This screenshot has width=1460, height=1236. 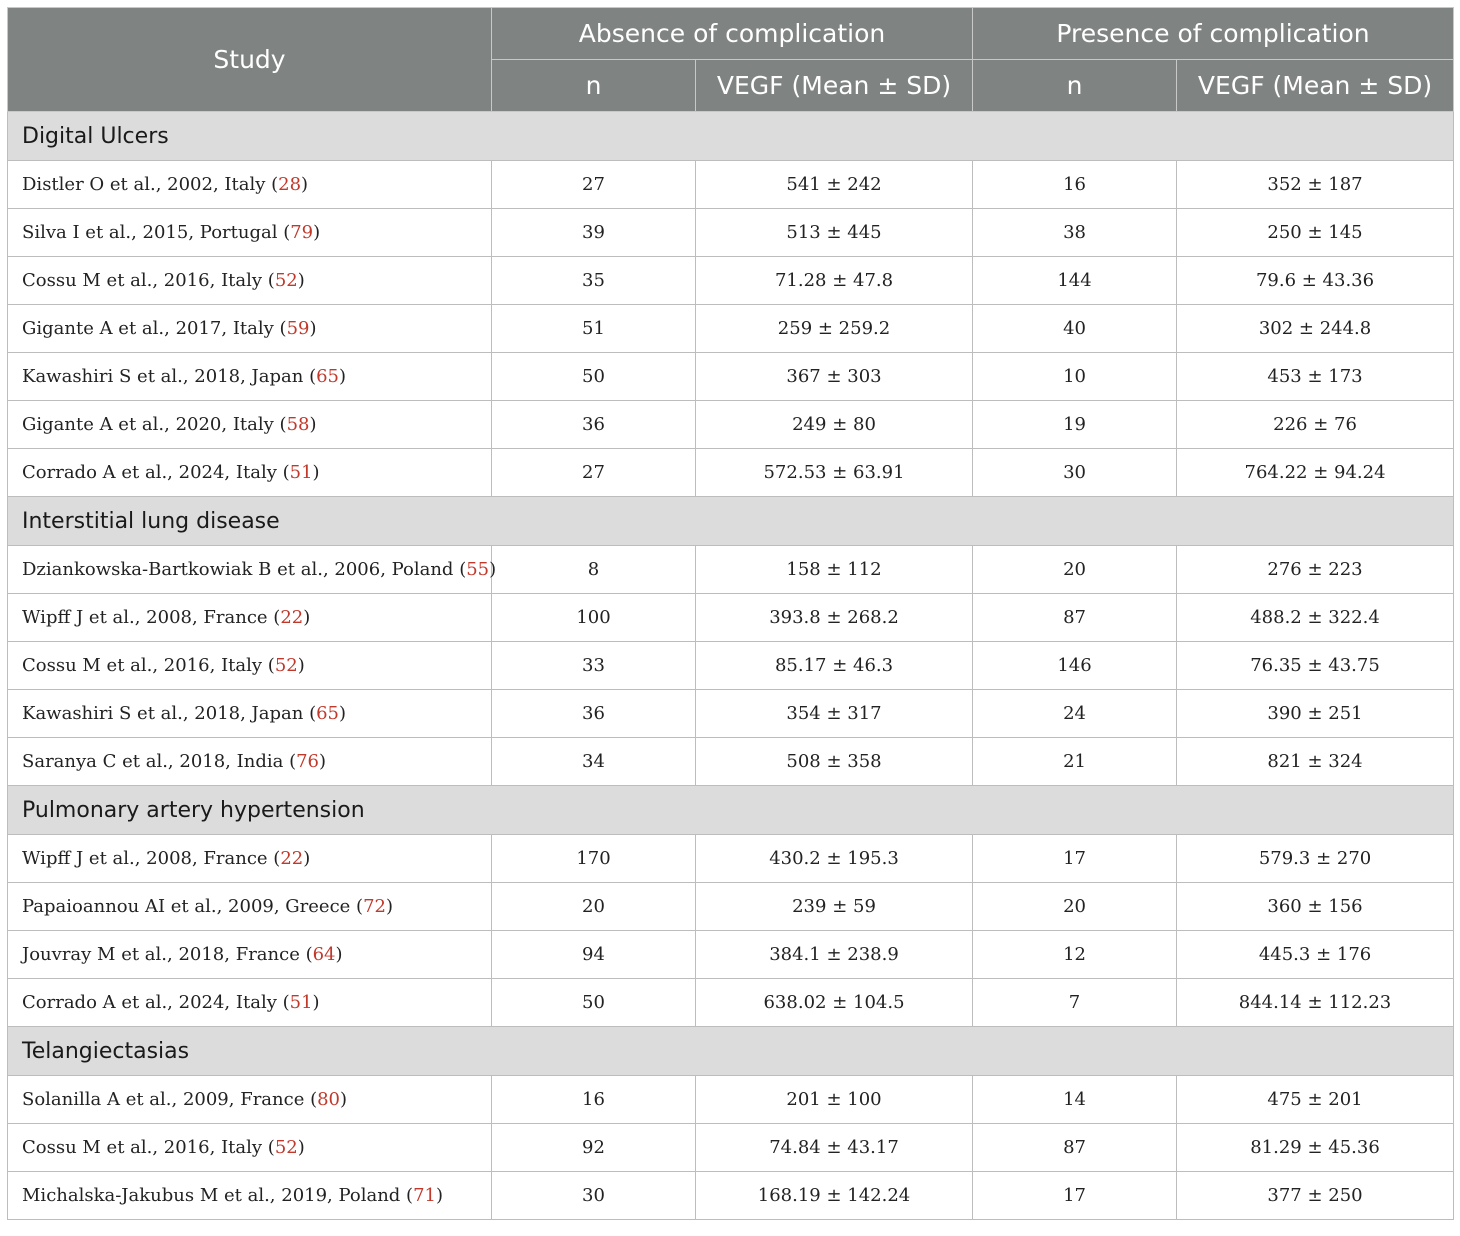 What do you see at coordinates (1315, 954) in the screenshot?
I see `vegf-presence-cell: 445.3 ± 176` at bounding box center [1315, 954].